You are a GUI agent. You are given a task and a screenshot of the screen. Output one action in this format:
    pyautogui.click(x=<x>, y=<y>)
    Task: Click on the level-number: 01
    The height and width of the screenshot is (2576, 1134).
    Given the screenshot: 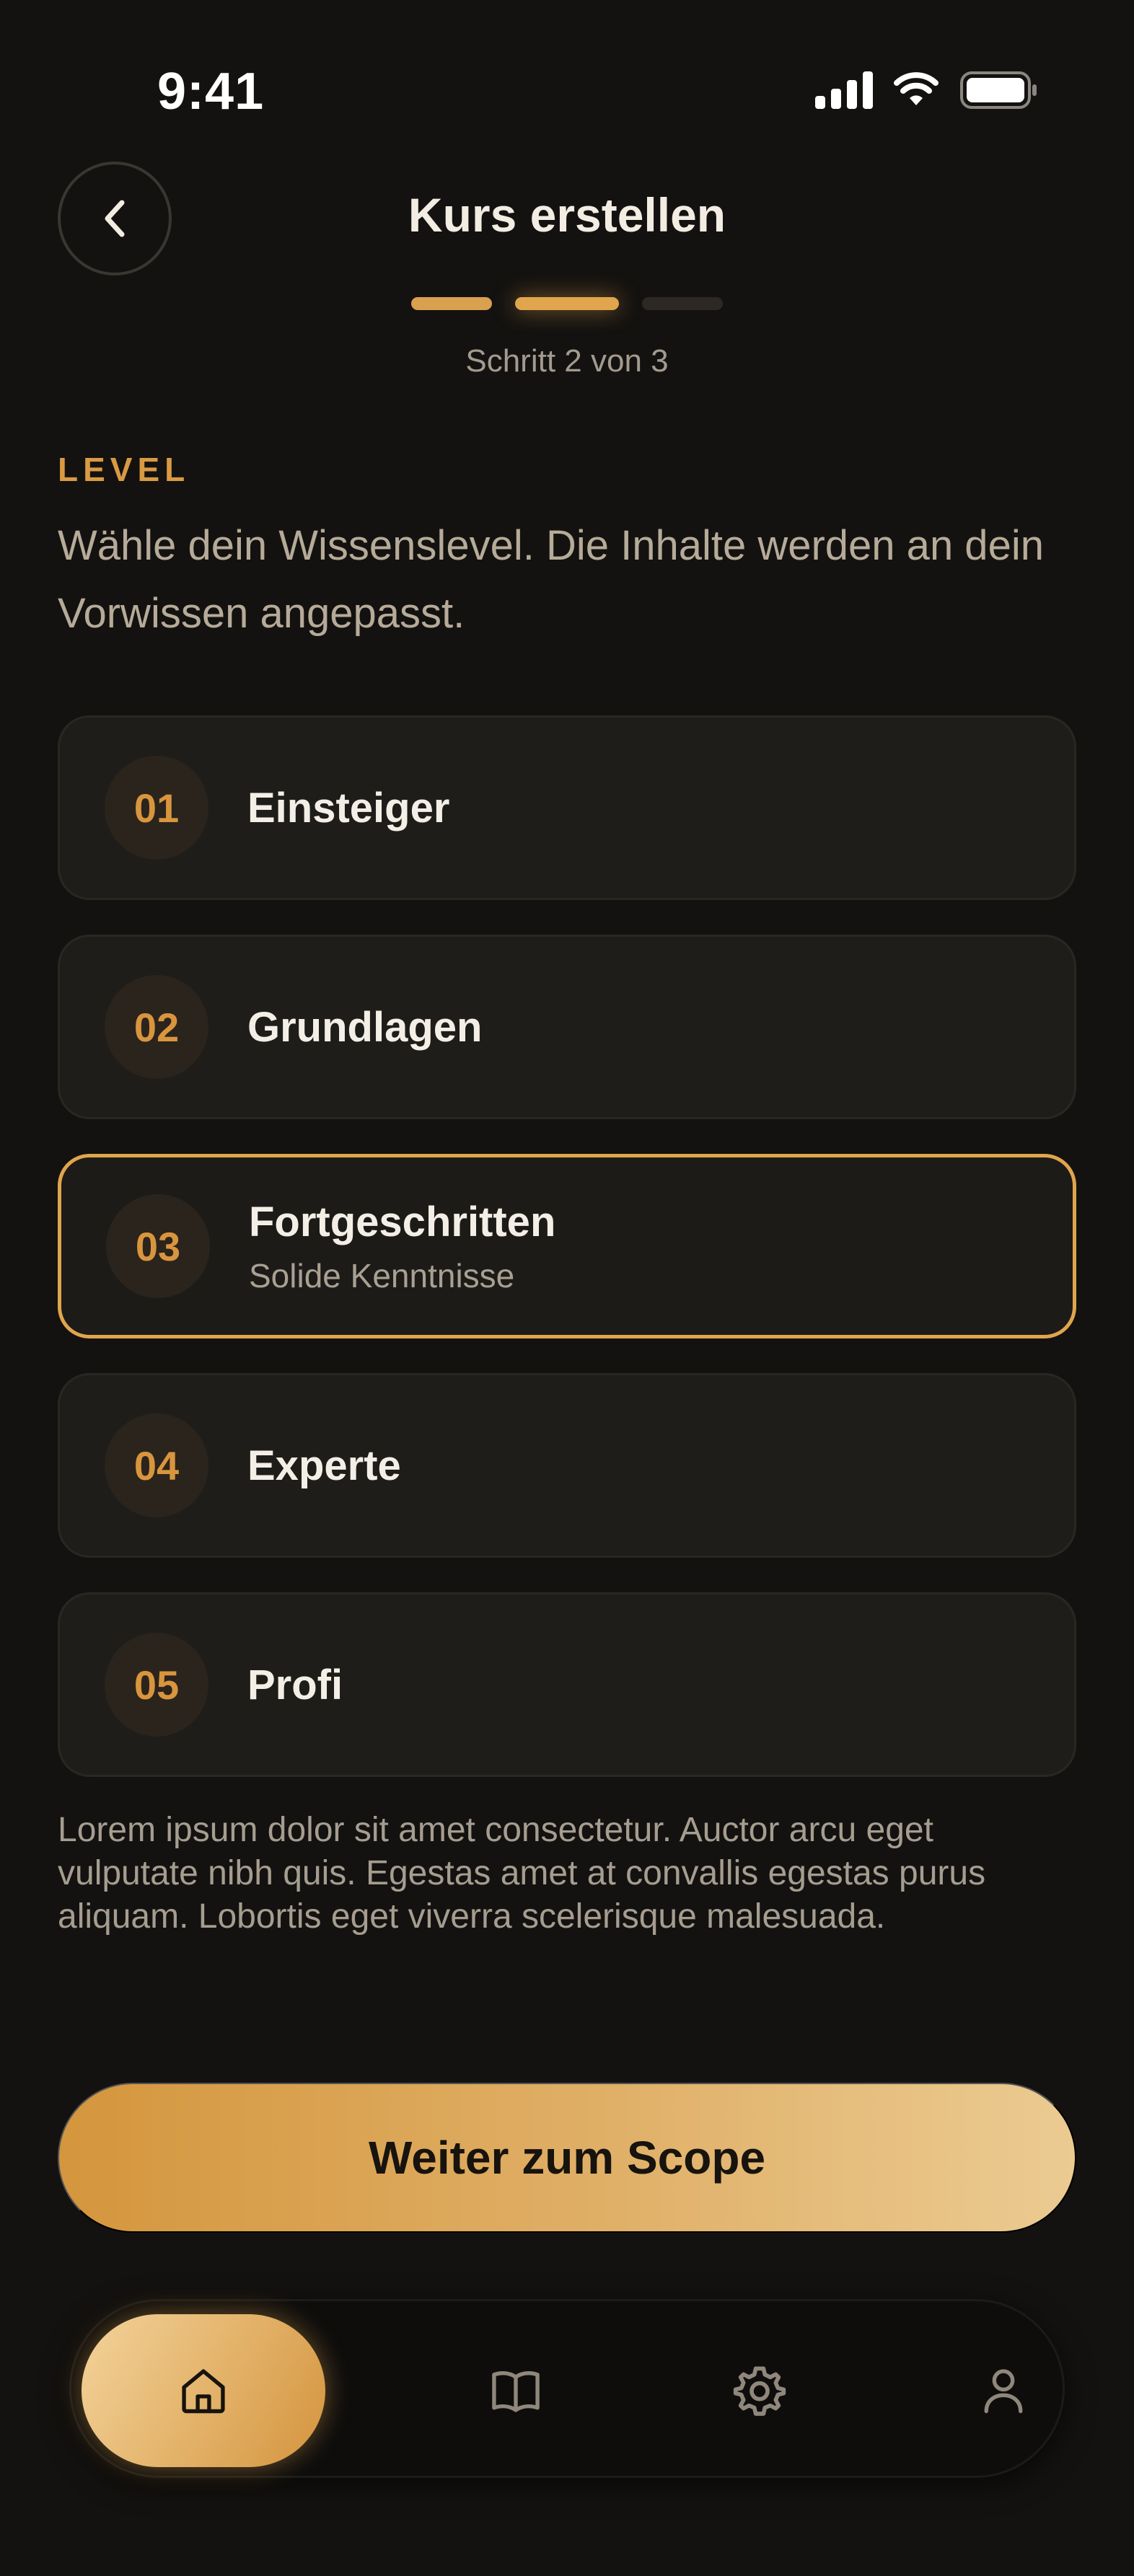 What is the action you would take?
    pyautogui.click(x=156, y=808)
    